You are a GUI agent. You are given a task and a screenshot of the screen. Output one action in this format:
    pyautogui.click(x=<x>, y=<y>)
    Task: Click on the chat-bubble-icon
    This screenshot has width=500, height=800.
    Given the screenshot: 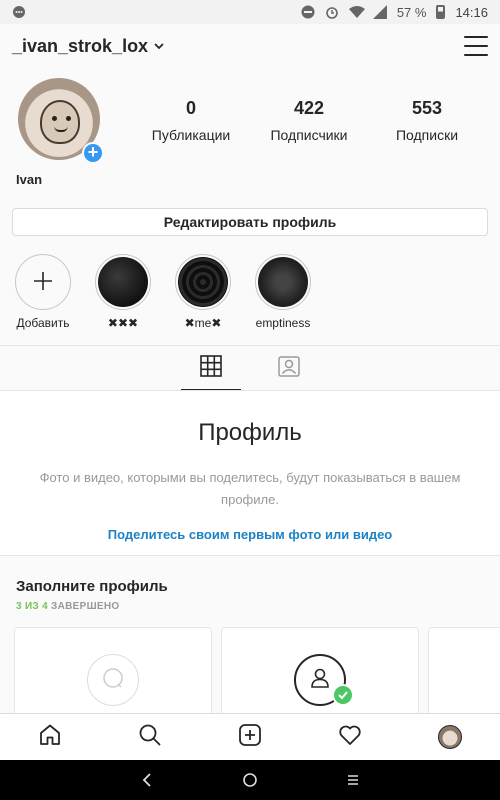 What is the action you would take?
    pyautogui.click(x=113, y=680)
    